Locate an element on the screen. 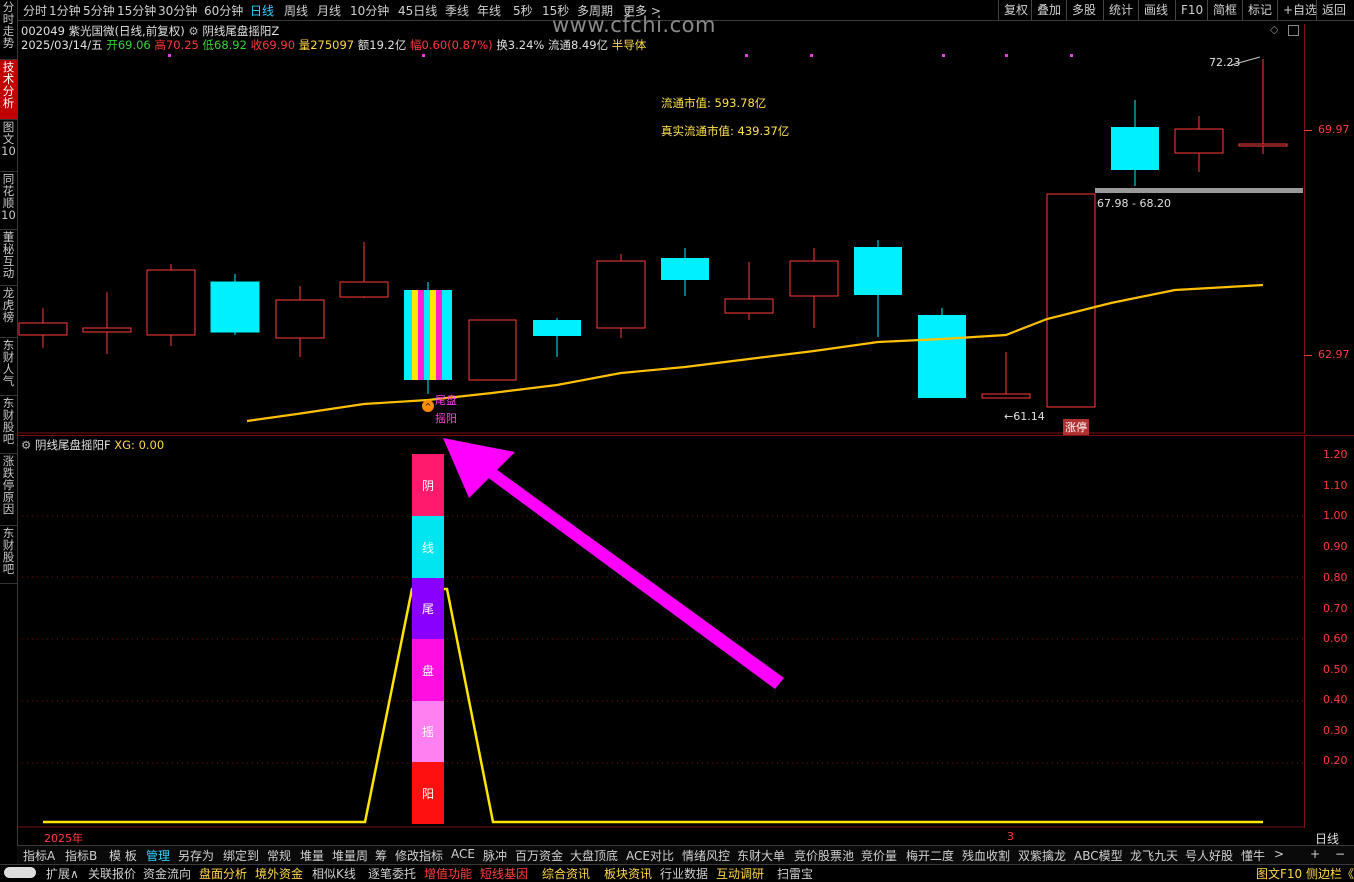  period-weekly: 周线 is located at coordinates (296, 10).